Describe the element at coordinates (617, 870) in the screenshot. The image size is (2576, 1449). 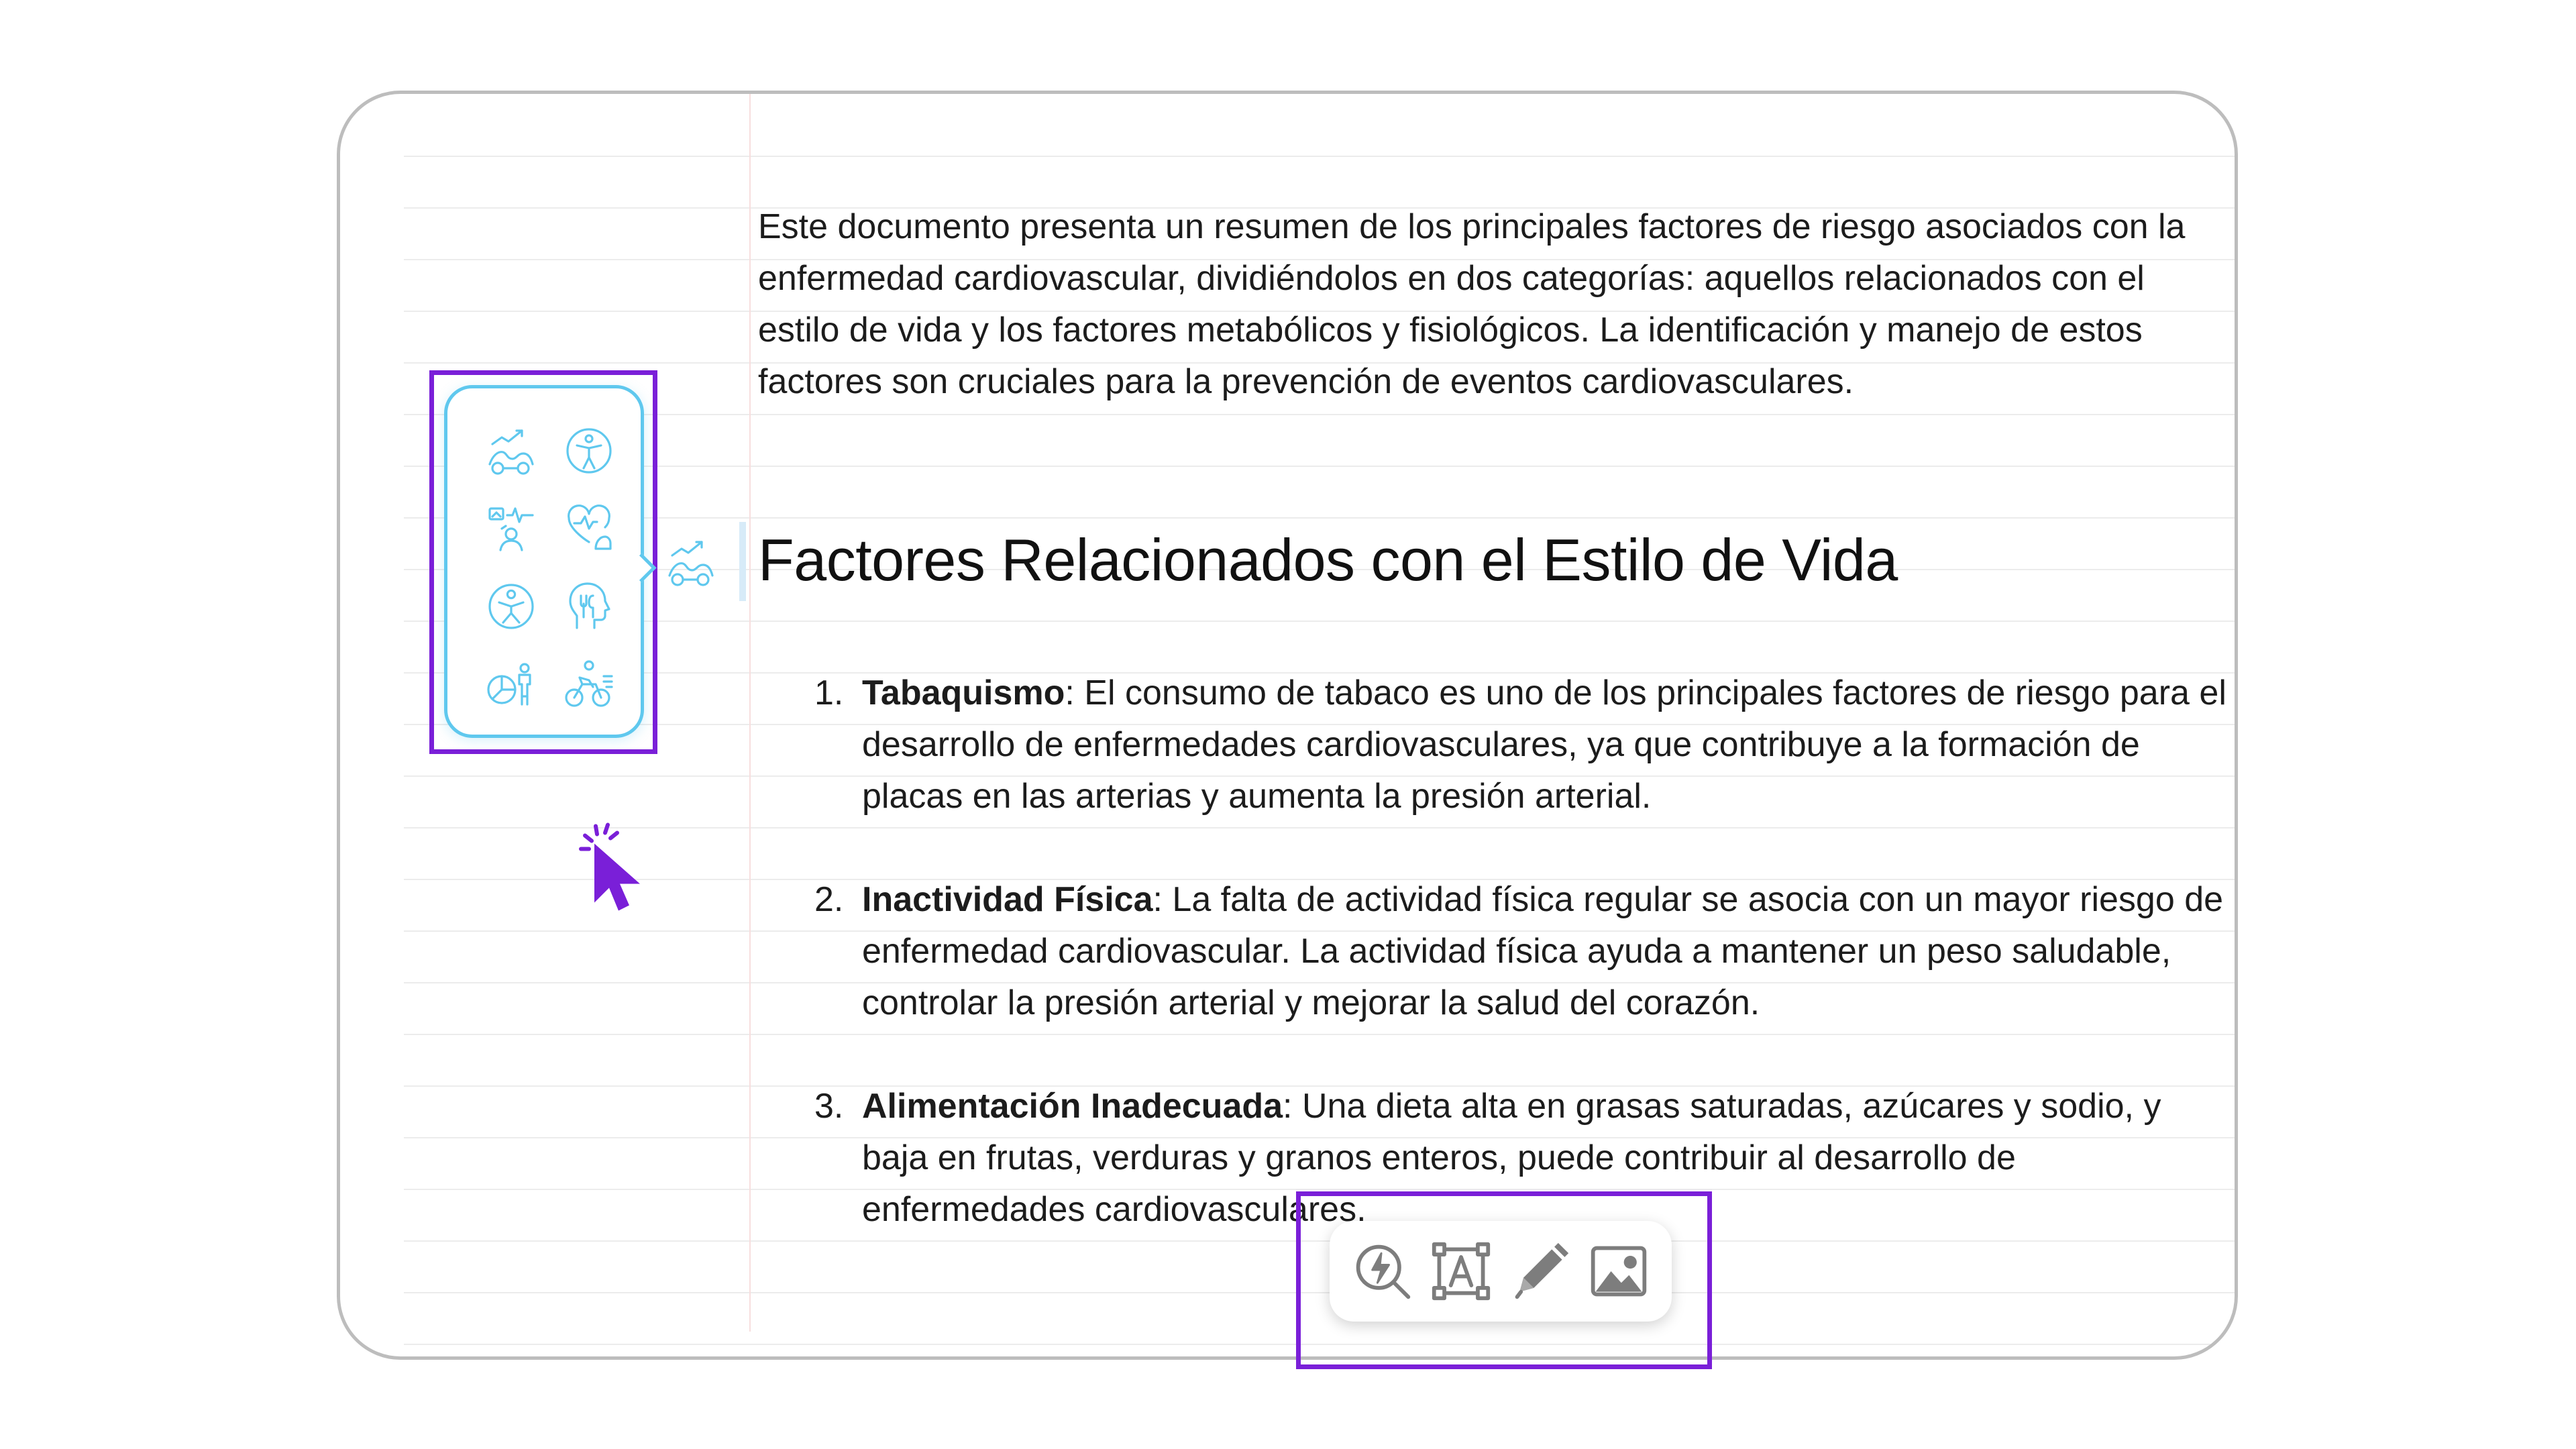
I see `click-cursor-icon` at that location.